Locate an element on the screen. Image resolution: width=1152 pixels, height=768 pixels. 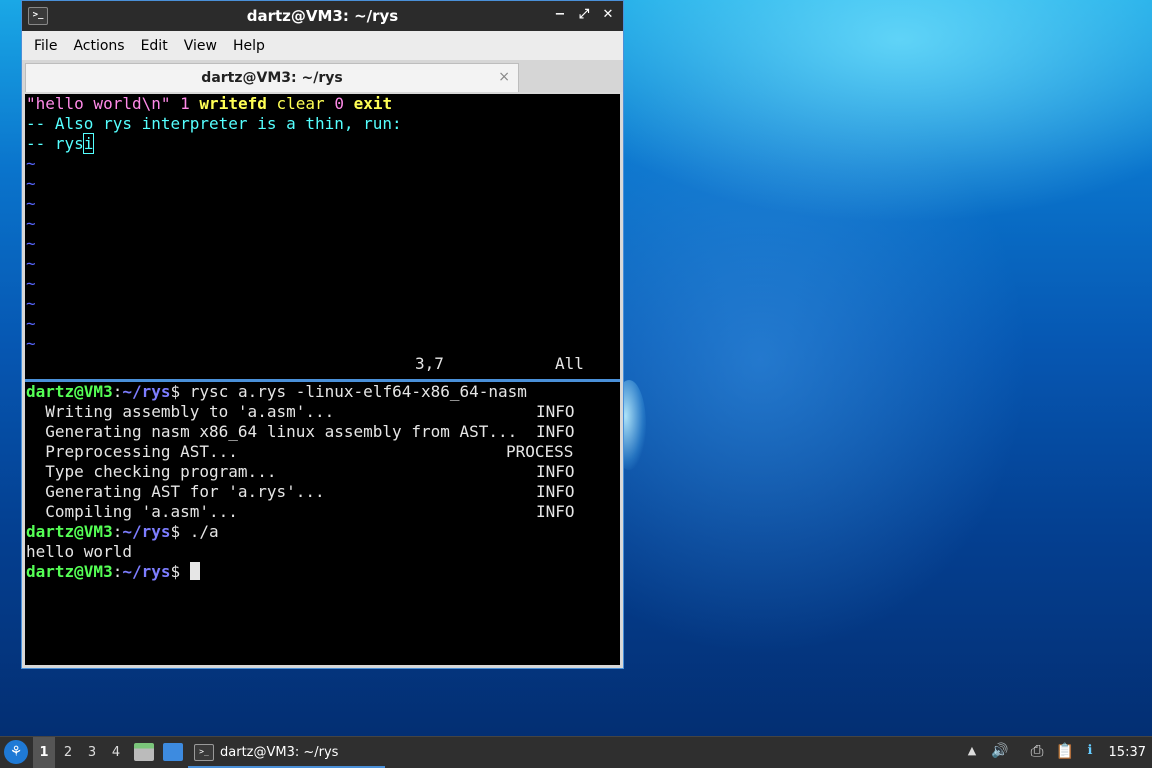
close-icon: ✕ is located at coordinates (608, 14).